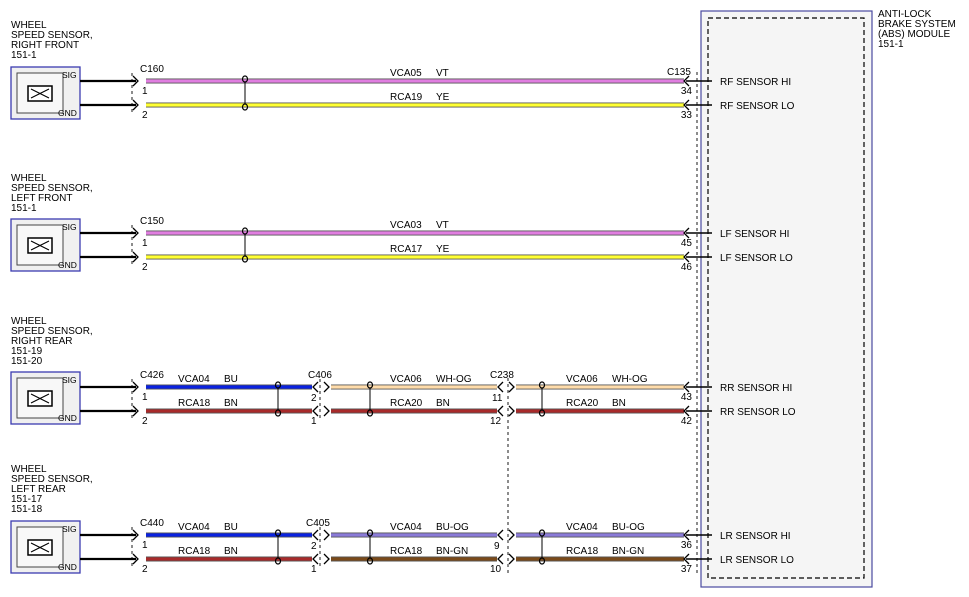  Describe the element at coordinates (52, 40) in the screenshot. I see `sensor-title-right-front: WHEEL SPEED SENSOR, RIGHT FRONT 151-1` at that location.